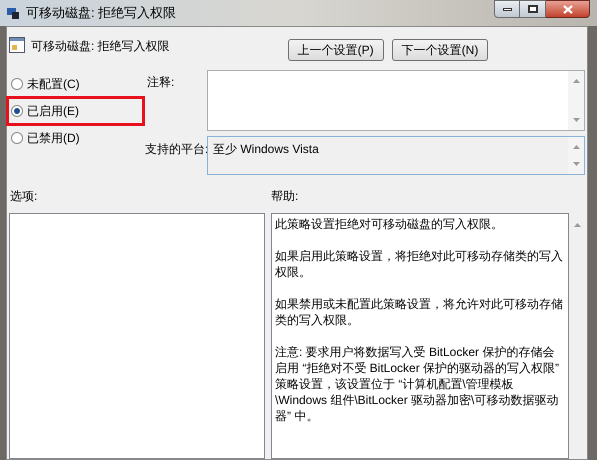 The width and height of the screenshot is (597, 460). I want to click on radio-option: 已禁用(D), so click(77, 138).